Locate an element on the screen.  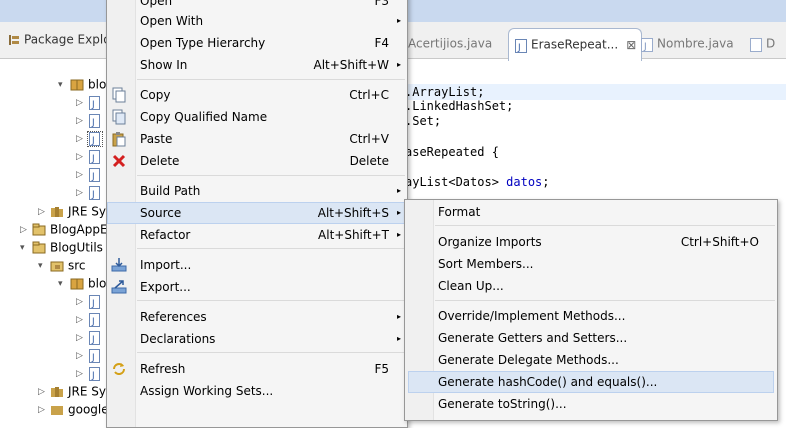
tree-item-src: ▾ src is located at coordinates (62, 265).